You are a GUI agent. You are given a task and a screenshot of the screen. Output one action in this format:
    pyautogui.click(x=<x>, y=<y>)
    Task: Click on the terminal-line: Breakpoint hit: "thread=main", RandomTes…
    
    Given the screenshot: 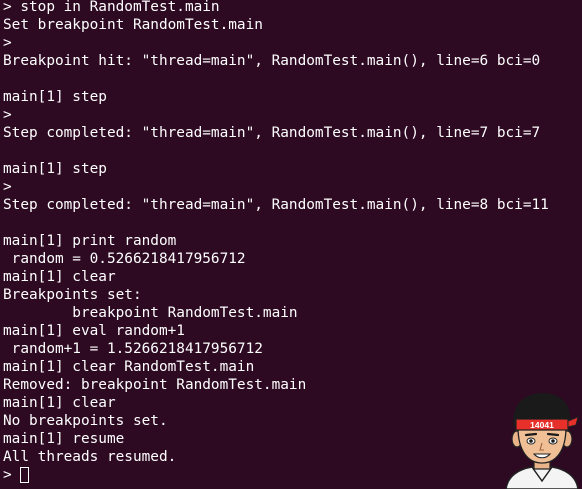 What is the action you would take?
    pyautogui.click(x=272, y=61)
    